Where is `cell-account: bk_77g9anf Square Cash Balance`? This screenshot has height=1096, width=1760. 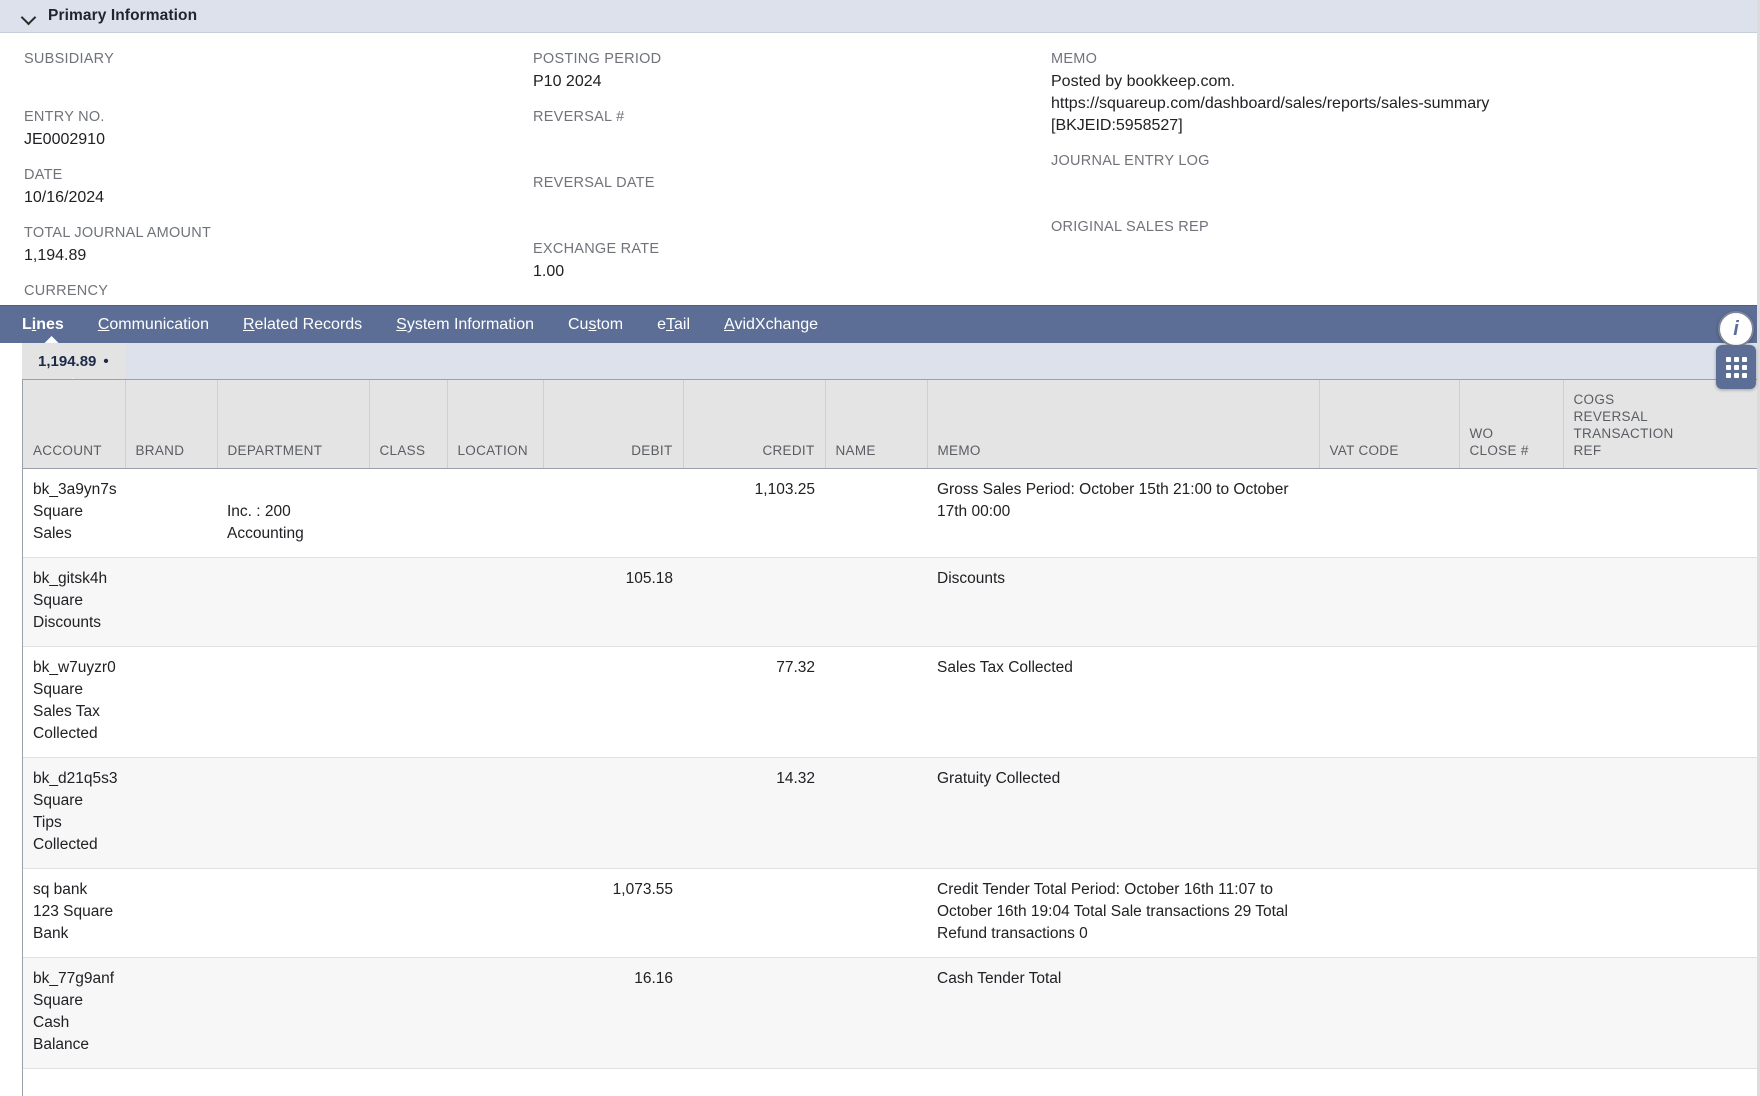 cell-account: bk_77g9anf Square Cash Balance is located at coordinates (74, 1013).